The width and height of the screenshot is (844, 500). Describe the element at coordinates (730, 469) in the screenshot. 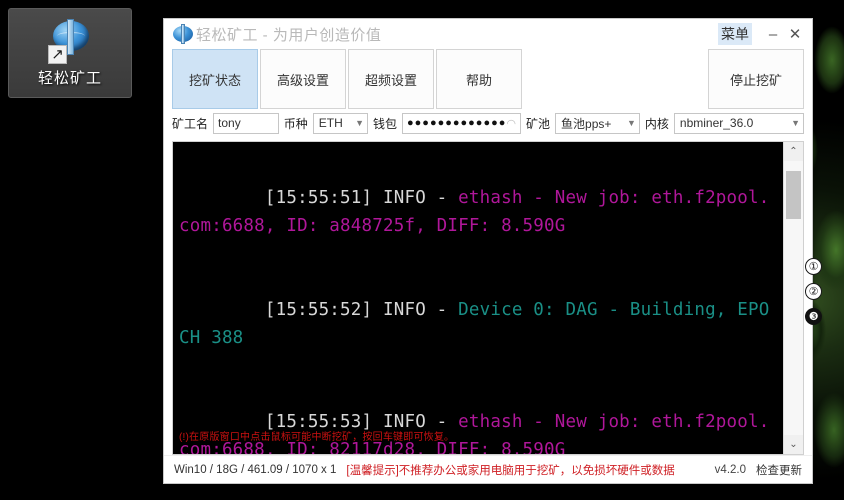

I see `version-label: v4.2.0` at that location.